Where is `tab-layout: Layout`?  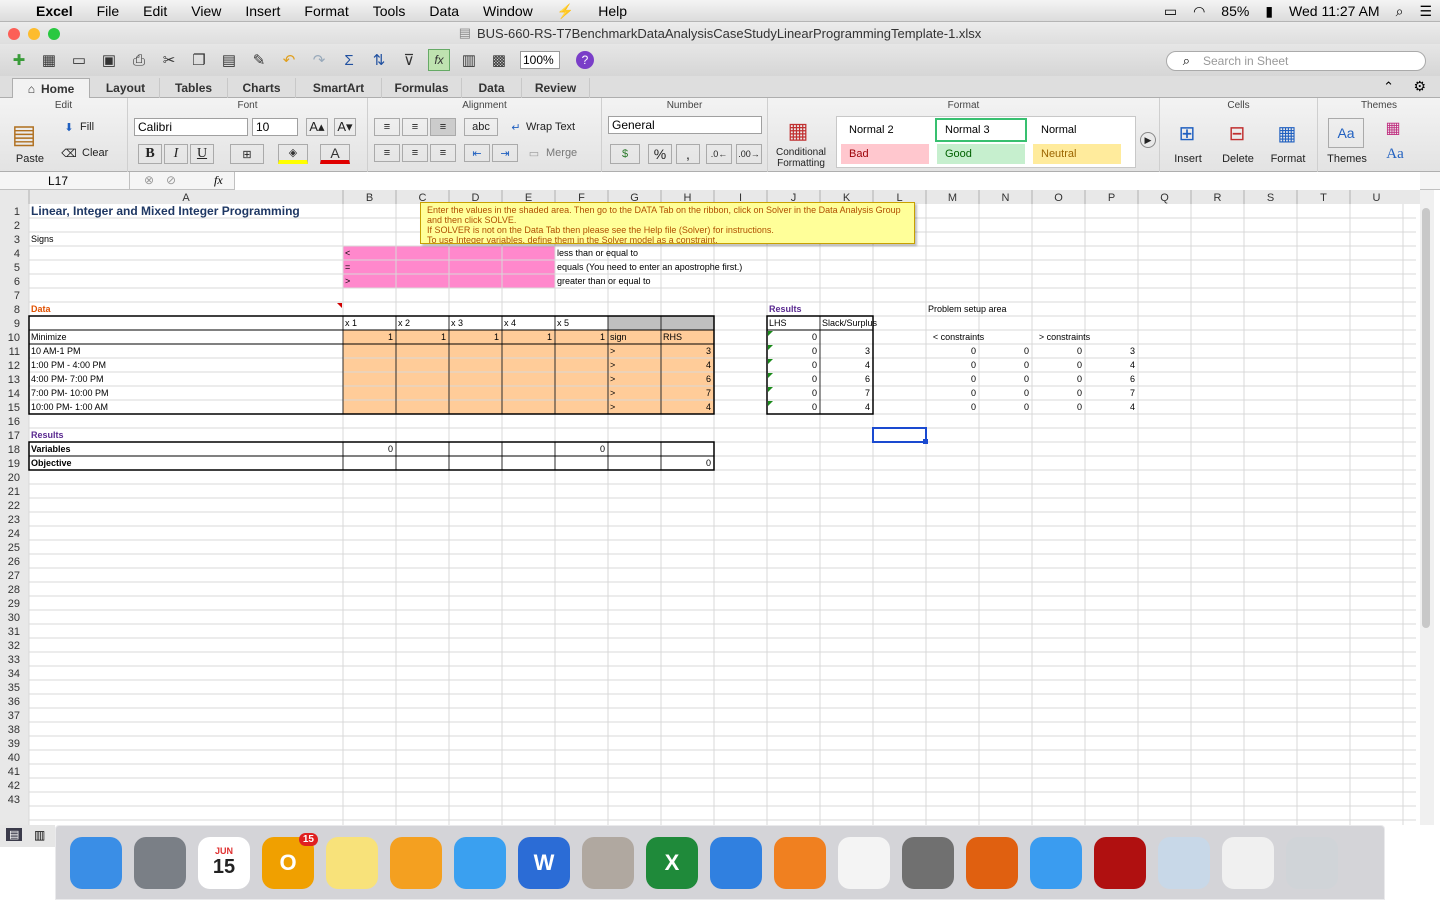
tab-layout: Layout is located at coordinates (126, 88).